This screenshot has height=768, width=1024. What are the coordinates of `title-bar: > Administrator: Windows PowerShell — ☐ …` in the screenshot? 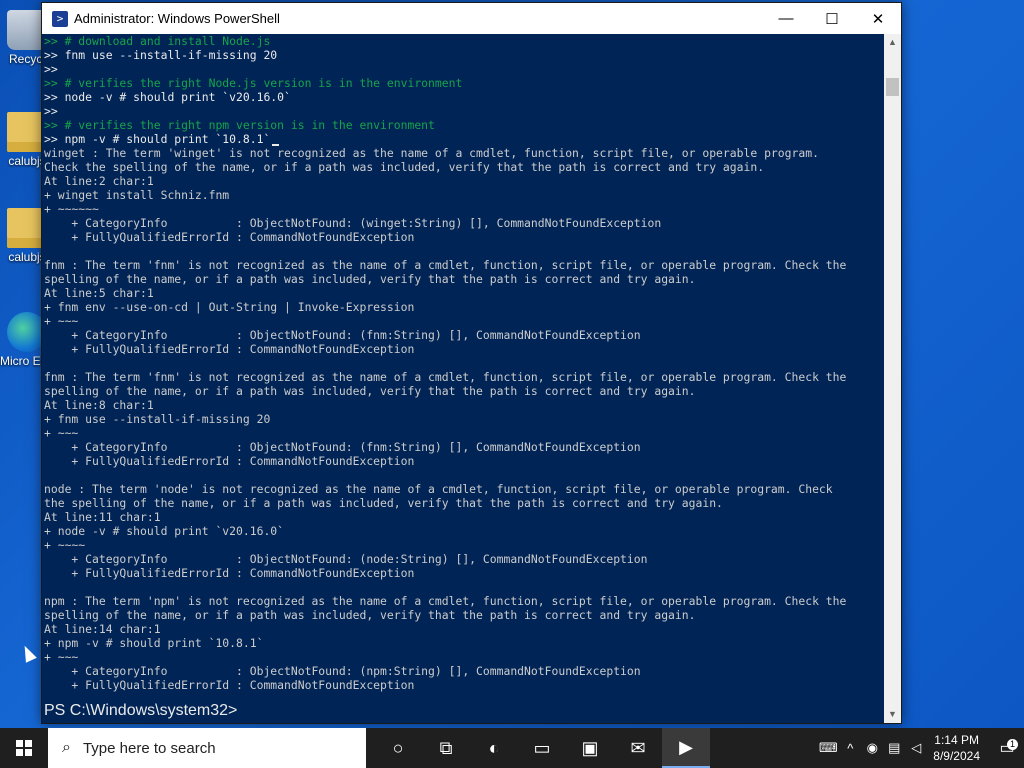 It's located at (471, 18).